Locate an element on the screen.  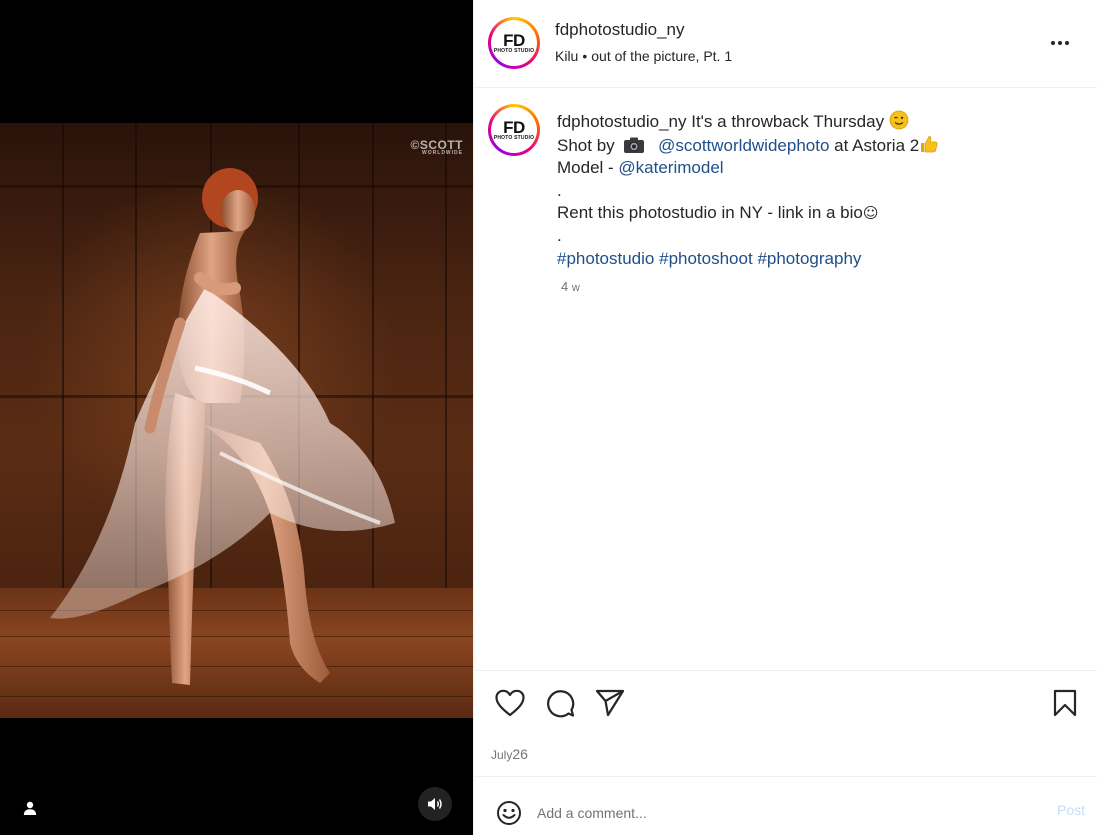
comment-bubble-icon is located at coordinates (560, 703).